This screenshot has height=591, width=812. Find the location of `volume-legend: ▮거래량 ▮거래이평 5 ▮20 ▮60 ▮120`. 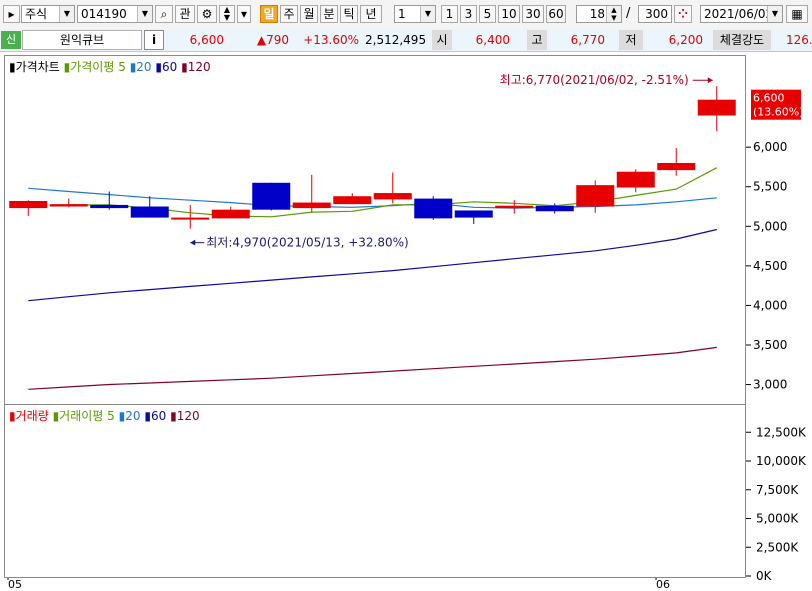

volume-legend: ▮거래량 ▮거래이평 5 ▮20 ▮60 ▮120 is located at coordinates (104, 415).